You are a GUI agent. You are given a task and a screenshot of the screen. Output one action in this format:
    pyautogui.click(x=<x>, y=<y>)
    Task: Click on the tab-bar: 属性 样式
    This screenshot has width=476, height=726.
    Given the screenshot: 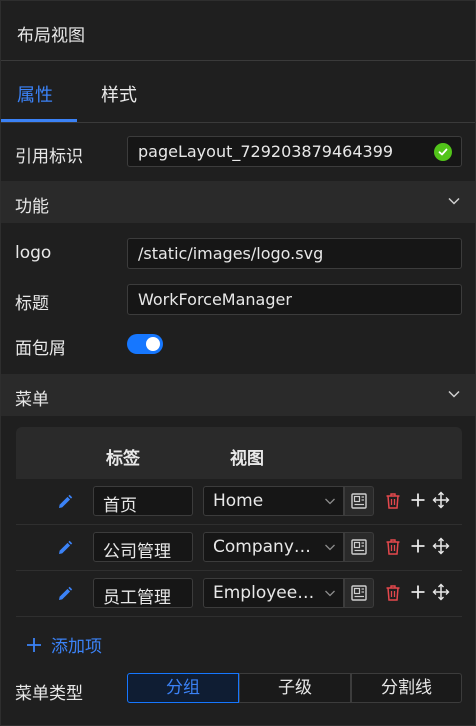 What is the action you would take?
    pyautogui.click(x=238, y=92)
    